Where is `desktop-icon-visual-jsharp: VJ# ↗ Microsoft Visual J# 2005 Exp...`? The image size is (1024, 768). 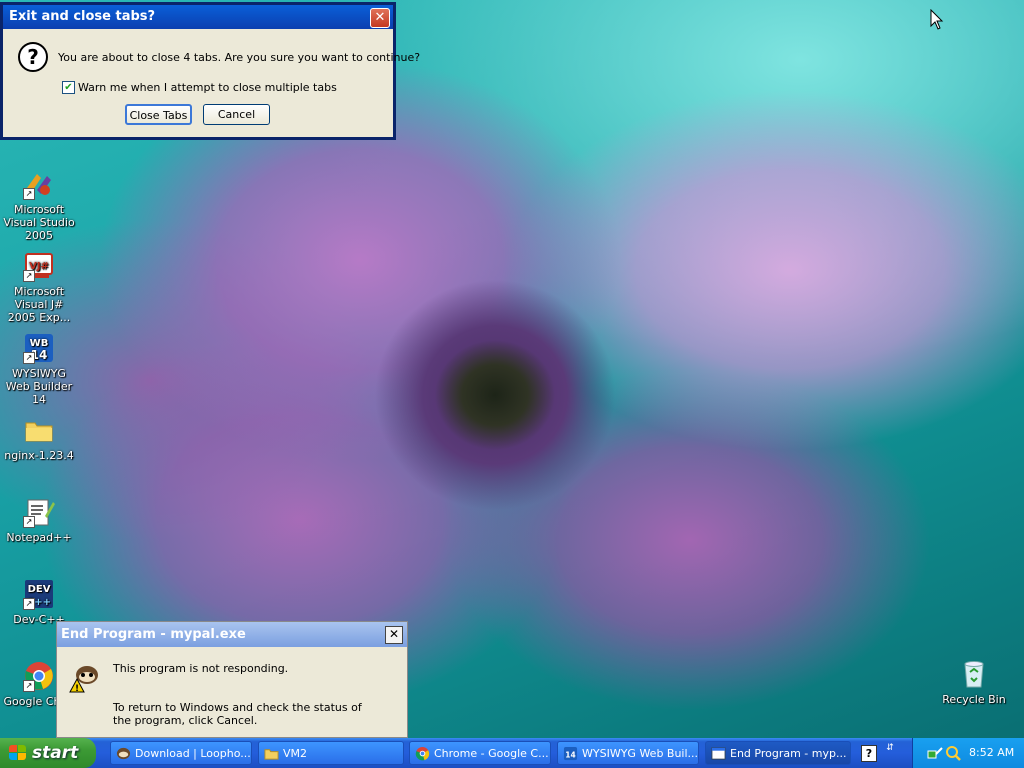 desktop-icon-visual-jsharp: VJ# ↗ Microsoft Visual J# 2005 Exp... is located at coordinates (39, 287).